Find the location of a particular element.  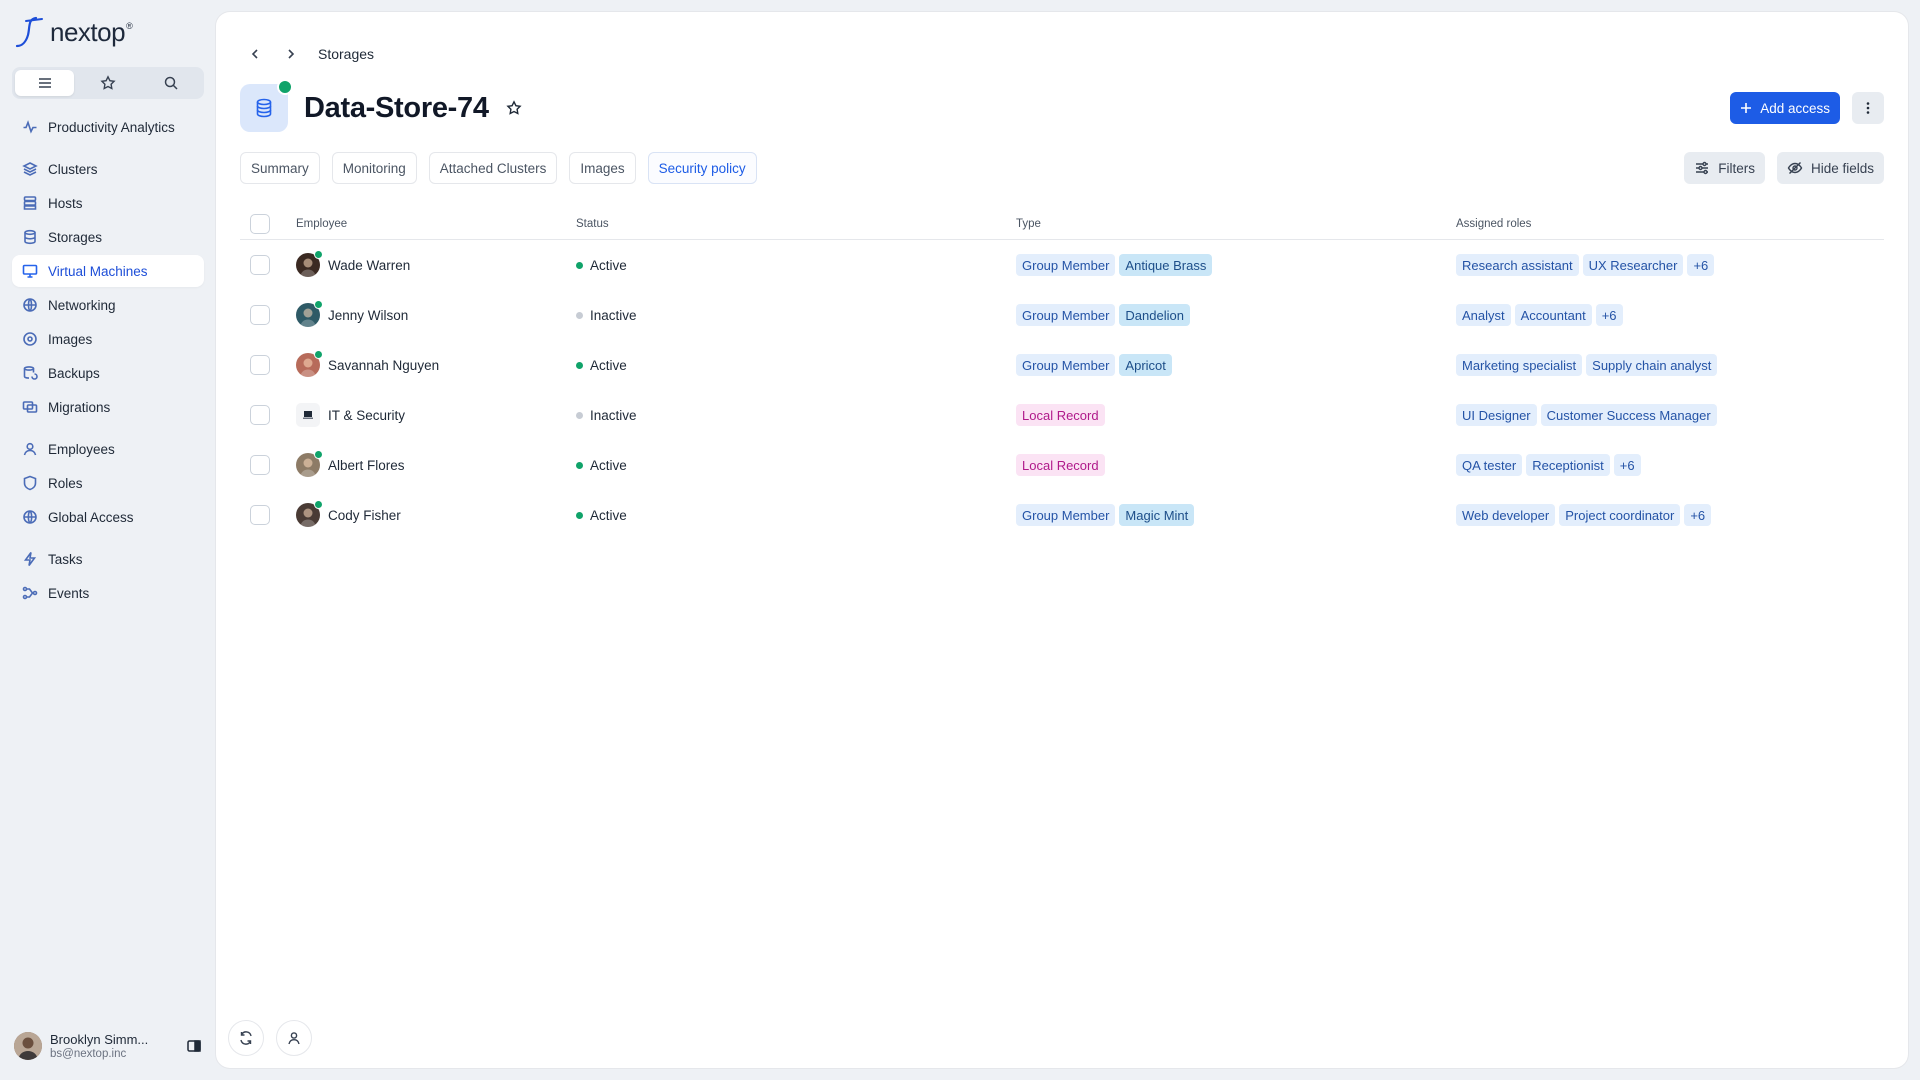

sidebar-item-global-access: Global Access is located at coordinates (108, 517).